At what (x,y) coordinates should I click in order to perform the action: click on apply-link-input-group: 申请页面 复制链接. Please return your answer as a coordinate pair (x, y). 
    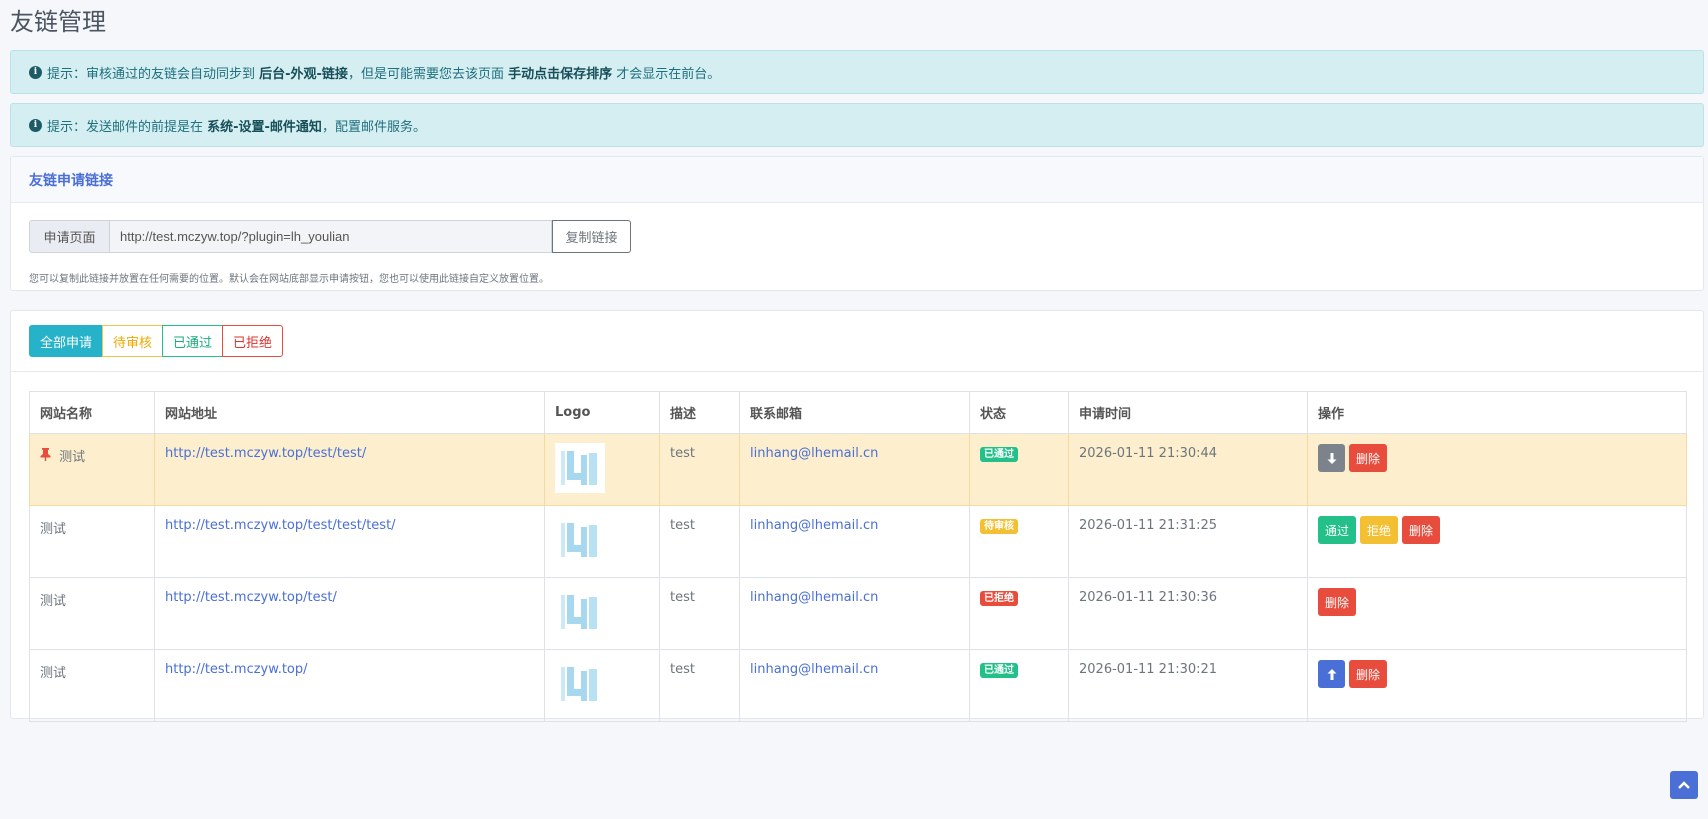
    Looking at the image, I should click on (330, 236).